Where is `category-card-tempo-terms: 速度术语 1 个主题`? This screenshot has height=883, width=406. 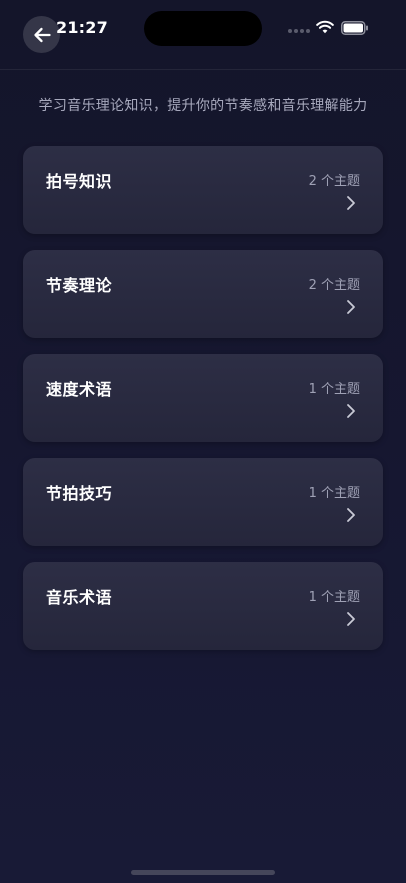
category-card-tempo-terms: 速度术语 1 个主题 is located at coordinates (203, 398).